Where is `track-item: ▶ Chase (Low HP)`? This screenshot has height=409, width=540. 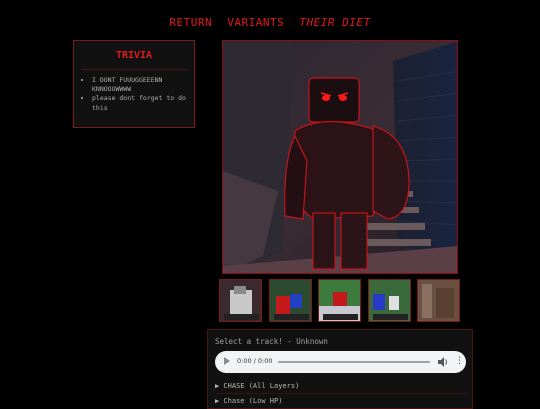 track-item: ▶ Chase (Low HP) is located at coordinates (340, 401).